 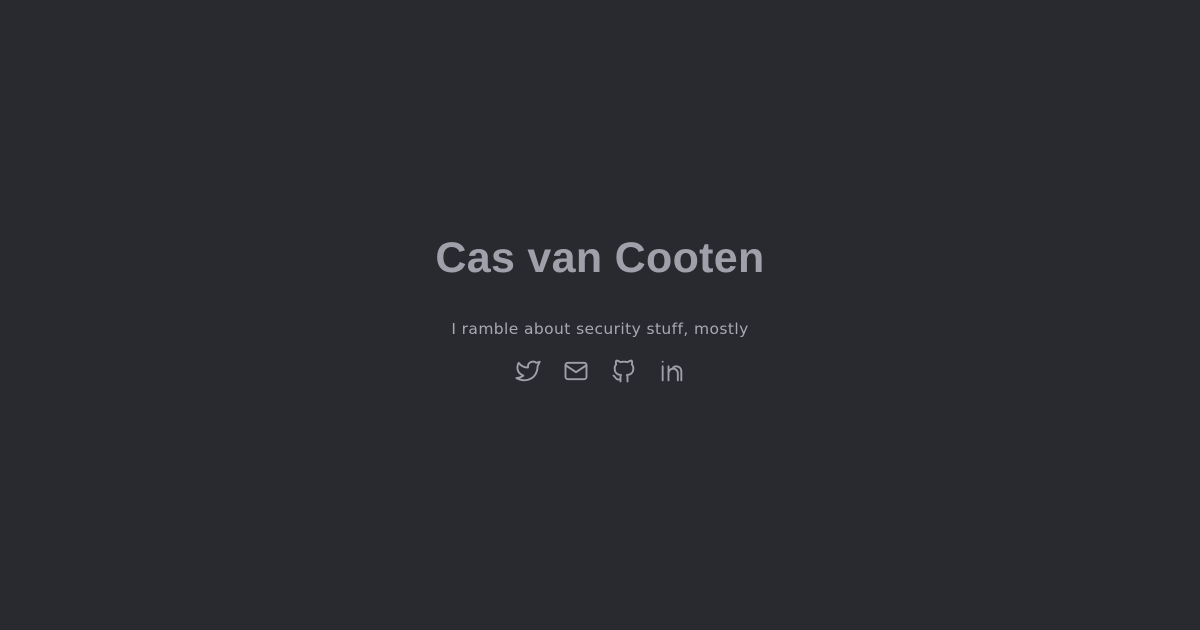 I want to click on twitter-icon, so click(x=528, y=371).